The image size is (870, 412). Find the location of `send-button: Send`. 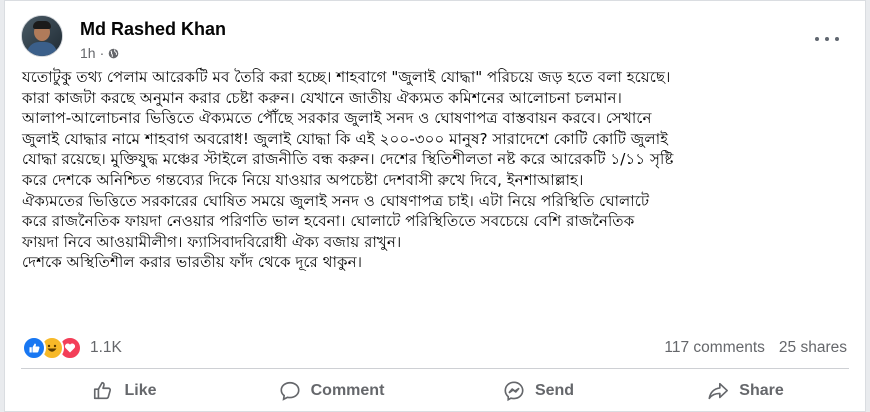

send-button: Send is located at coordinates (538, 391).